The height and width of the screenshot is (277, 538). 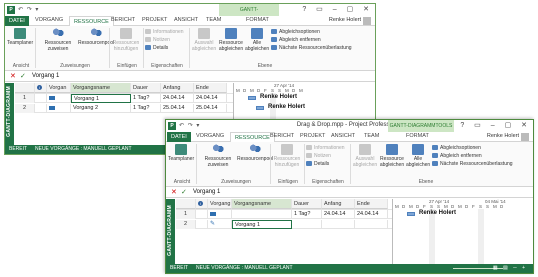 What do you see at coordinates (318, 156) in the screenshot?
I see `notizen-button: Notizen` at bounding box center [318, 156].